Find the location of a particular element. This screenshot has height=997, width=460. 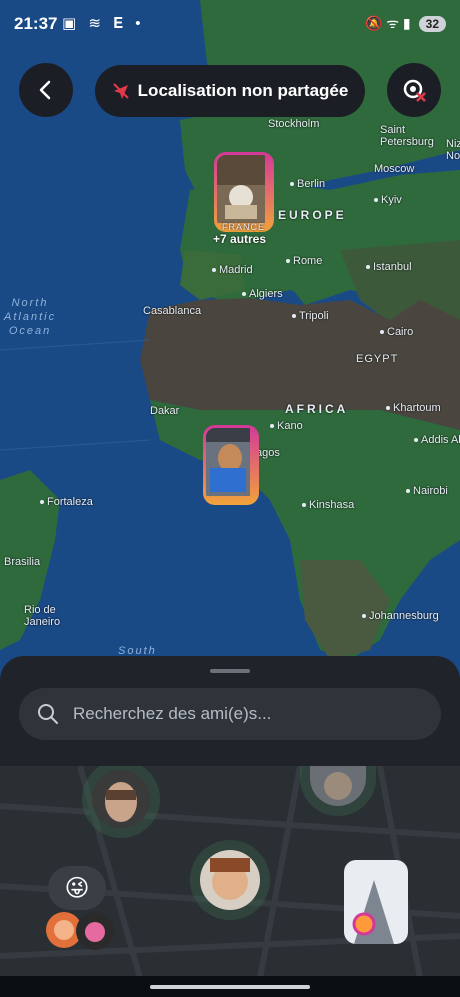

home-gesture-bar is located at coordinates (230, 987).